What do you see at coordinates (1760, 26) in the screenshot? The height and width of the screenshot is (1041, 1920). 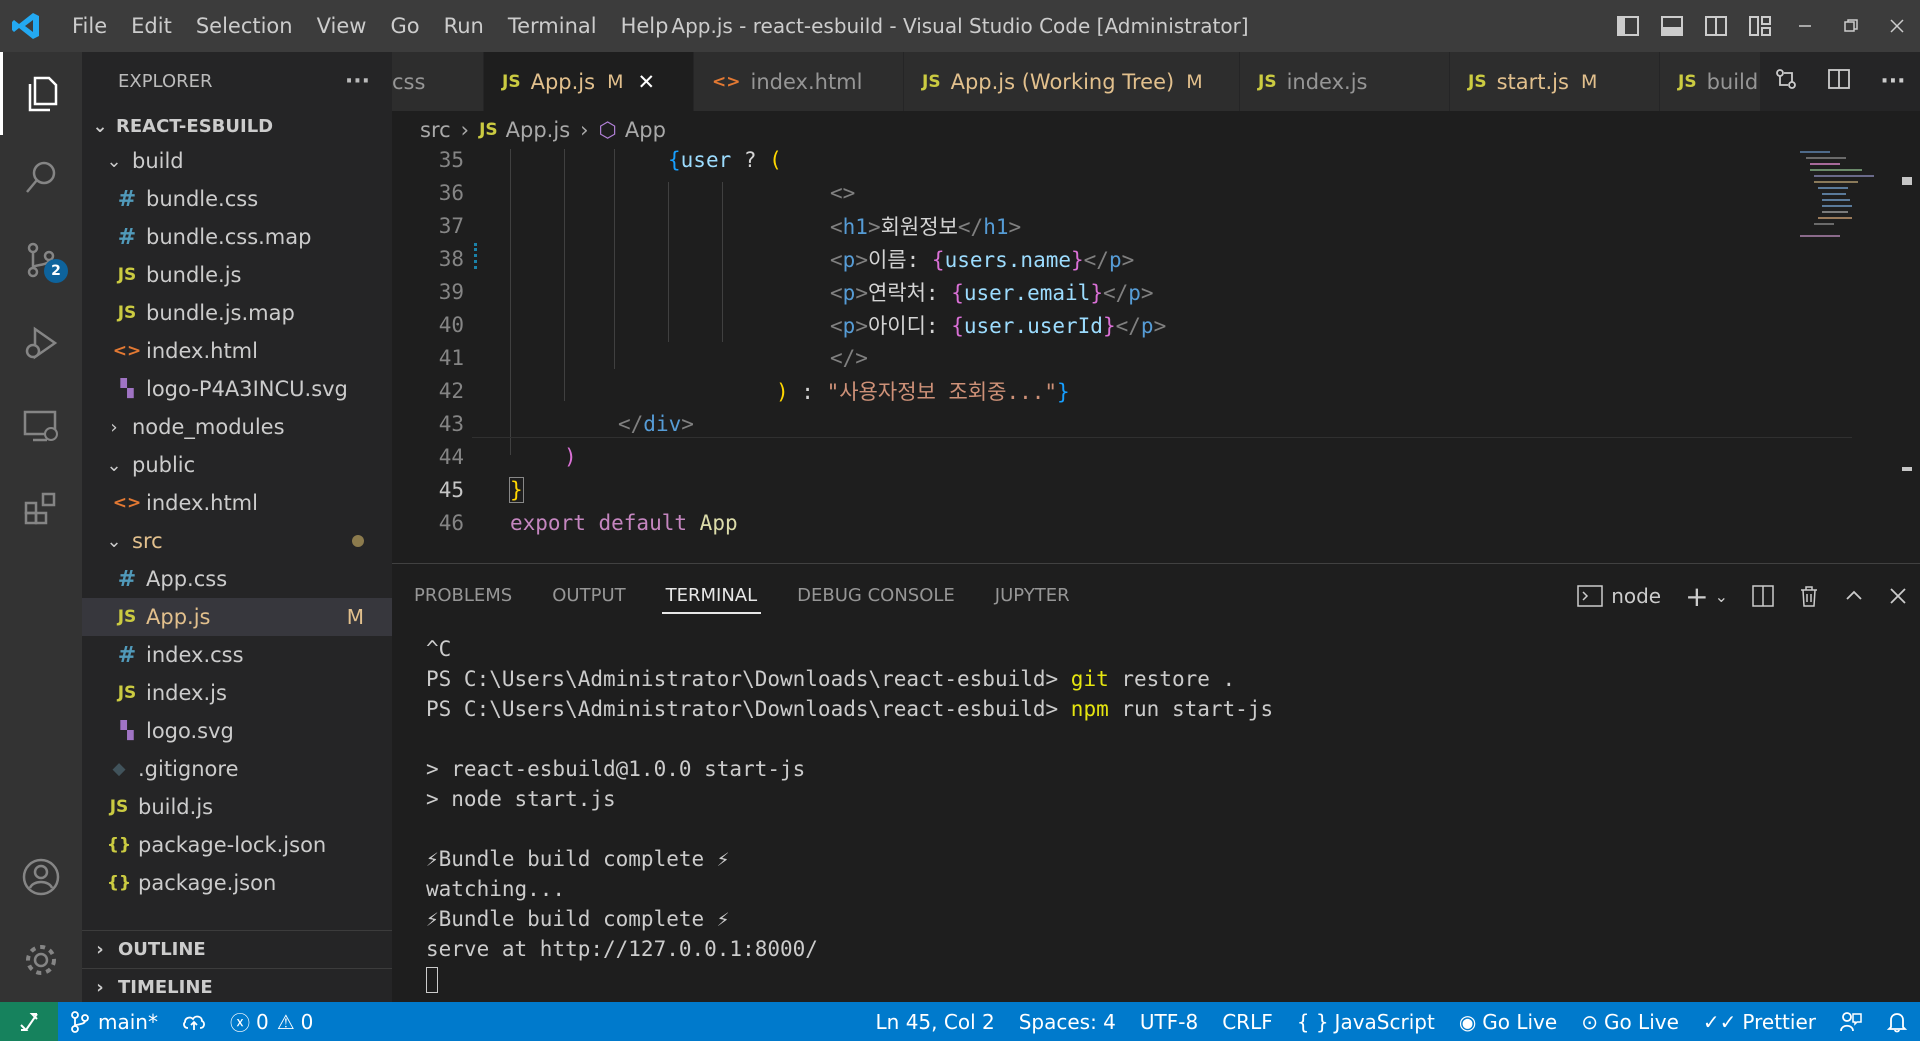 I see `customize-layout-icon` at bounding box center [1760, 26].